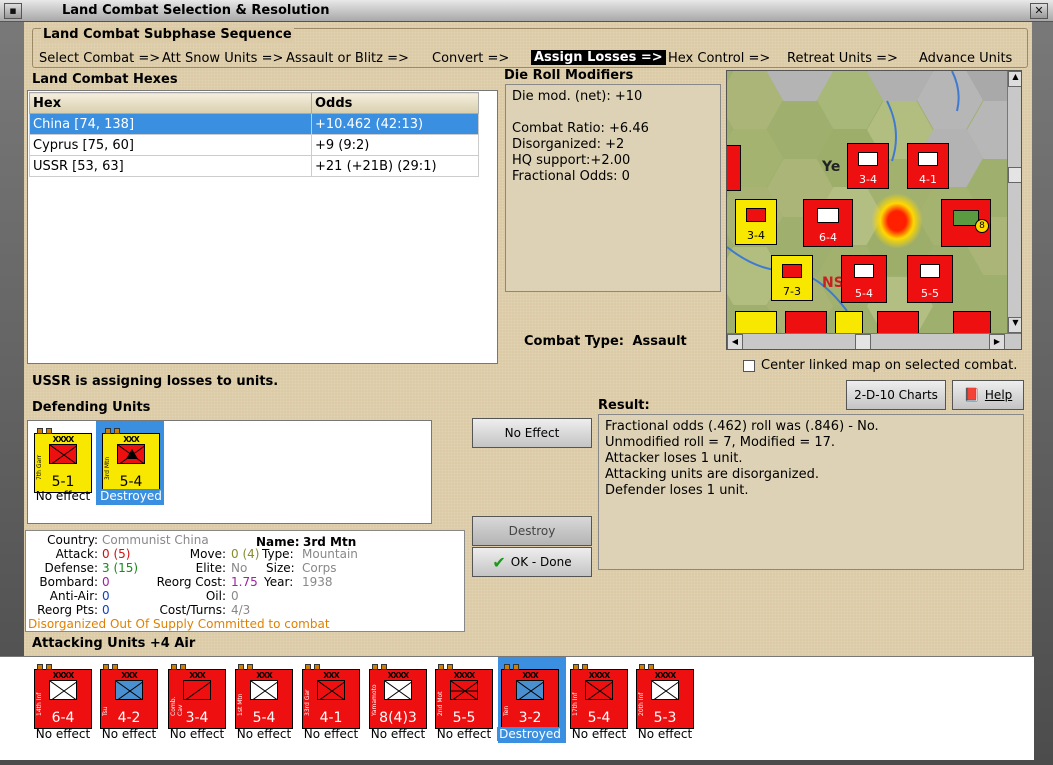 Image resolution: width=1053 pixels, height=765 pixels. I want to click on attacking-unit-counter: XXX Tsu 4-2, so click(129, 696).